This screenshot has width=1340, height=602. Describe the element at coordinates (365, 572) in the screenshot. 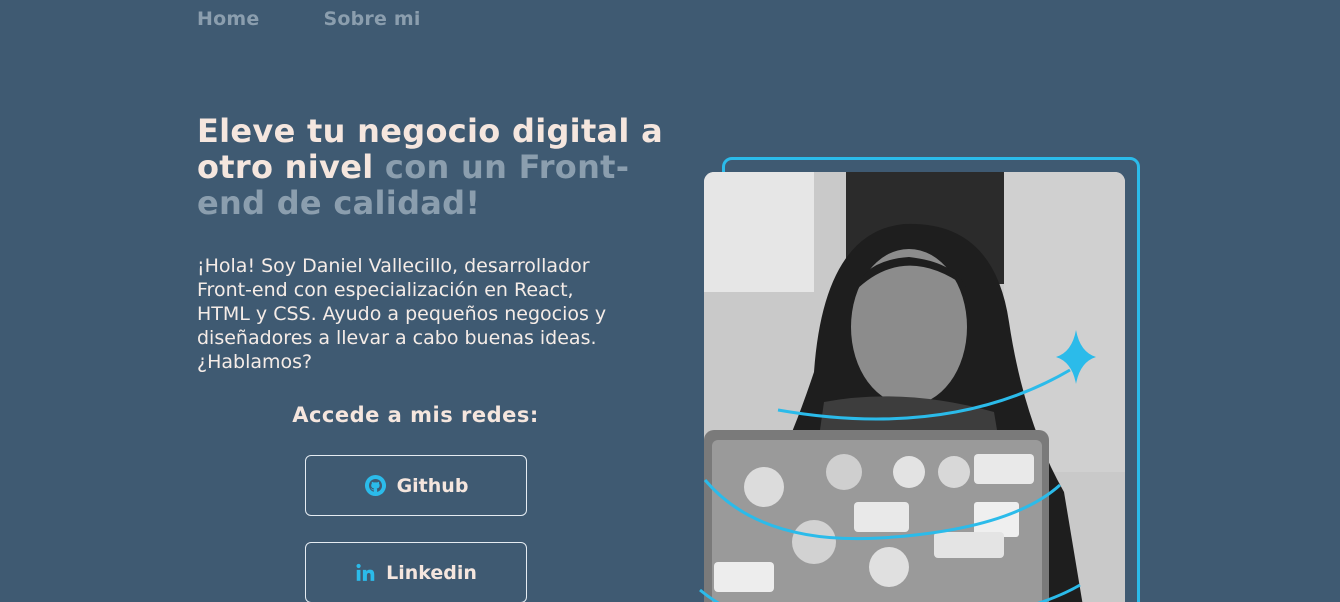

I see `linkedin-icon` at that location.